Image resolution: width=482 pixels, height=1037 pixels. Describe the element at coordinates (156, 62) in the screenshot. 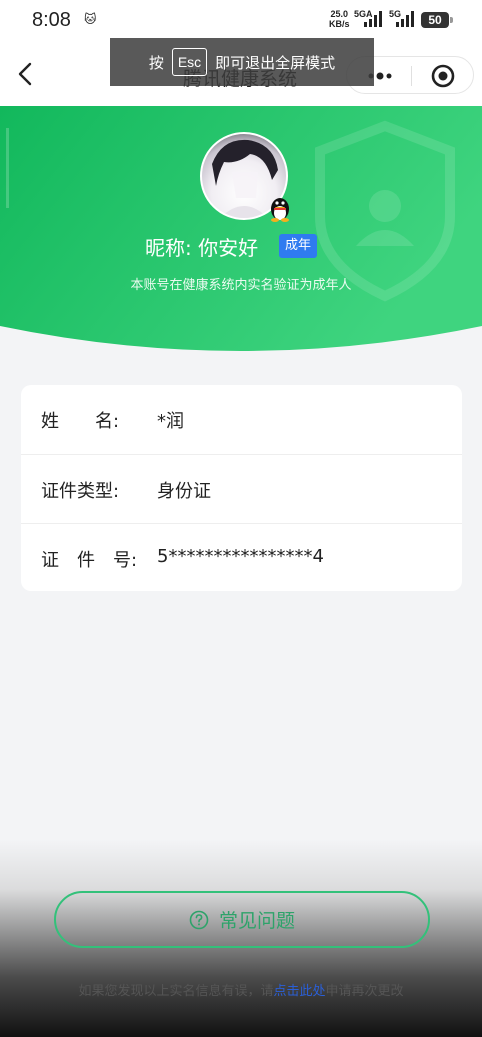

I see `toast-prefix: 按` at that location.